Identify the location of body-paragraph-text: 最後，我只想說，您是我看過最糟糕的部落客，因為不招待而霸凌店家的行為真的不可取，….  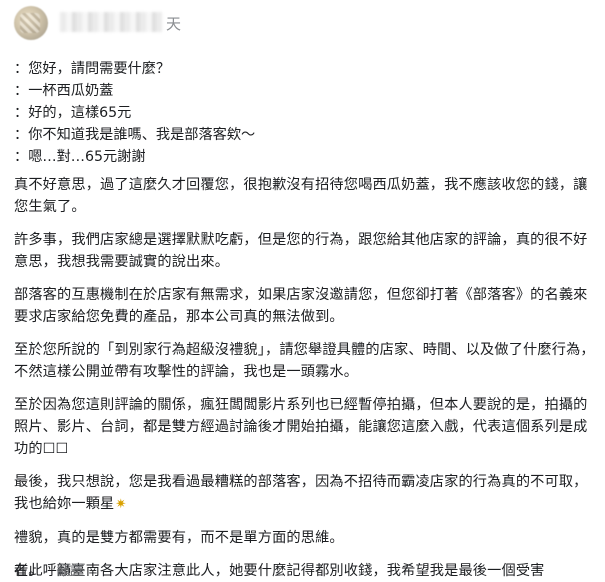
(301, 493).